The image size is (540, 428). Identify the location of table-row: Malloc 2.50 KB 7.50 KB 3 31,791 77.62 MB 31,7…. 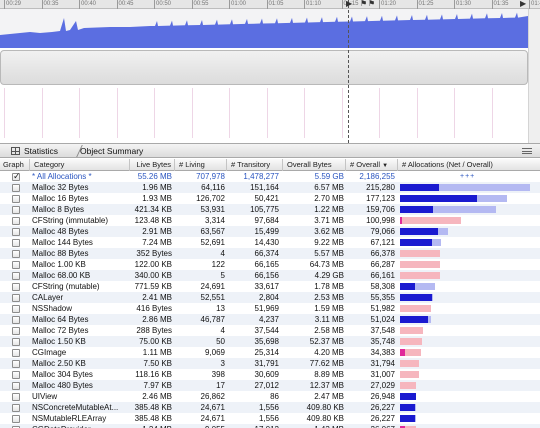
(270, 363).